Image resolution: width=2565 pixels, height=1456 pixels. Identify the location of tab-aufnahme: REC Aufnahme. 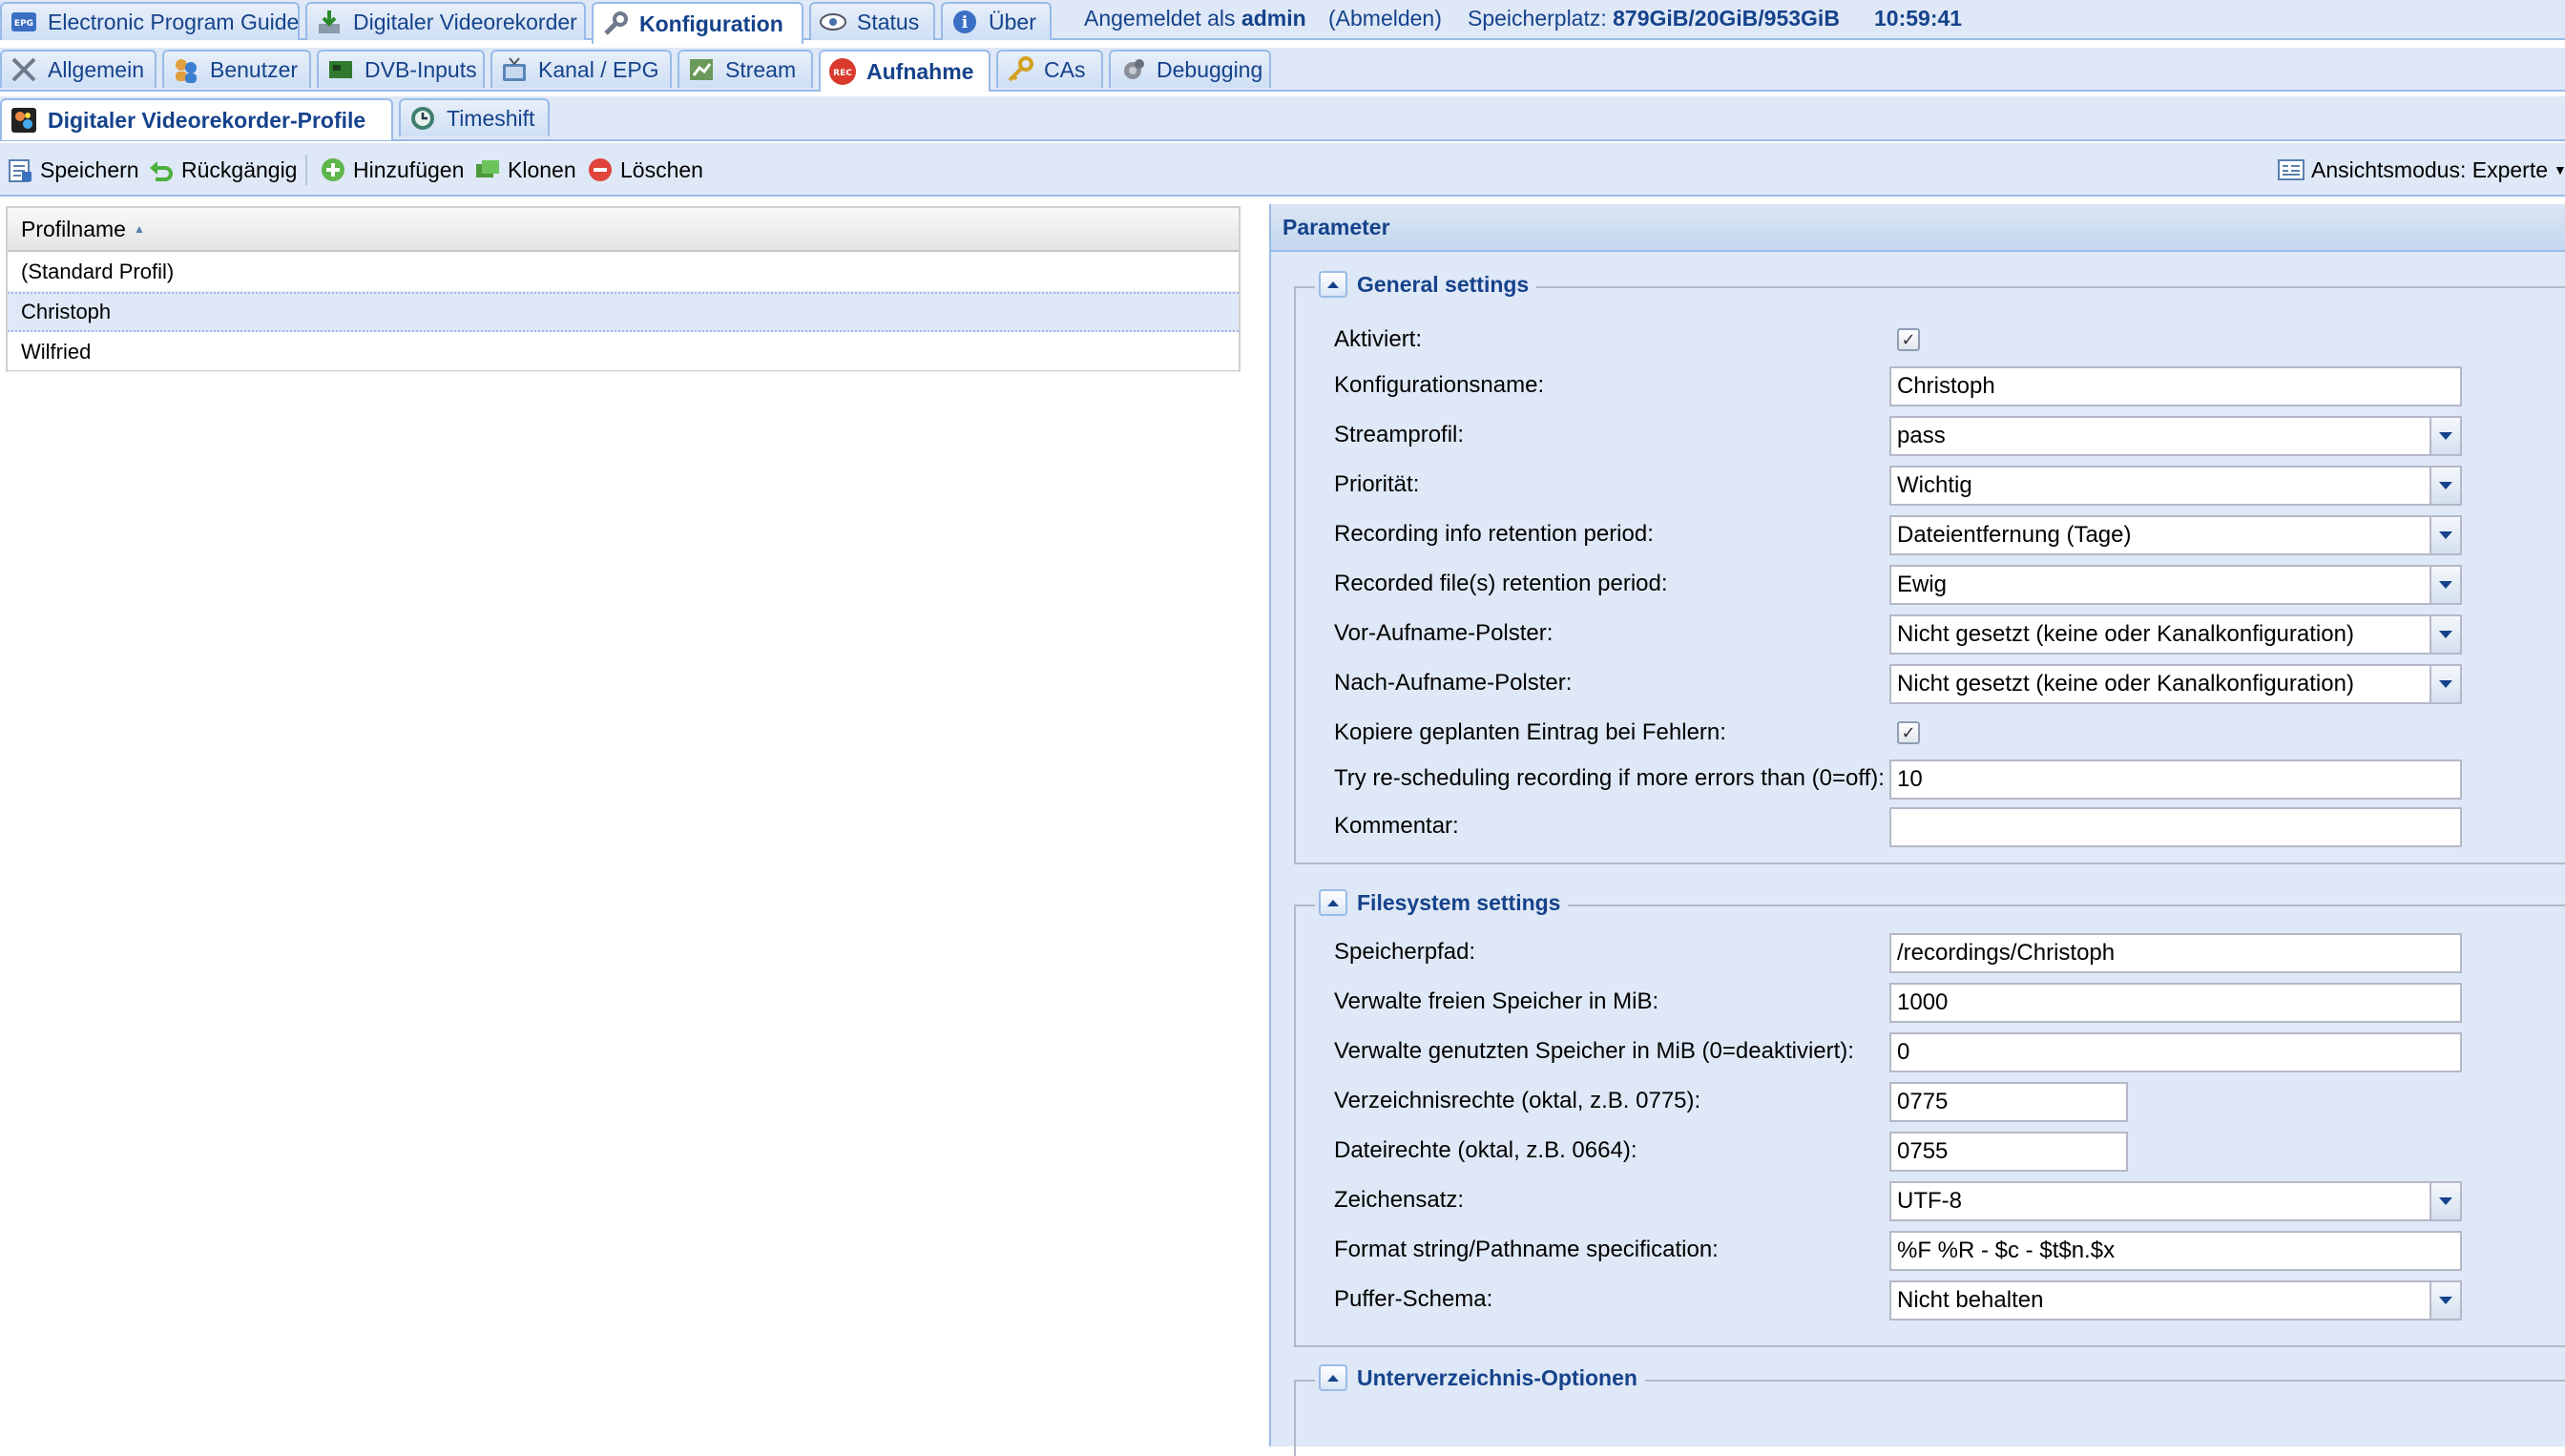
(905, 71).